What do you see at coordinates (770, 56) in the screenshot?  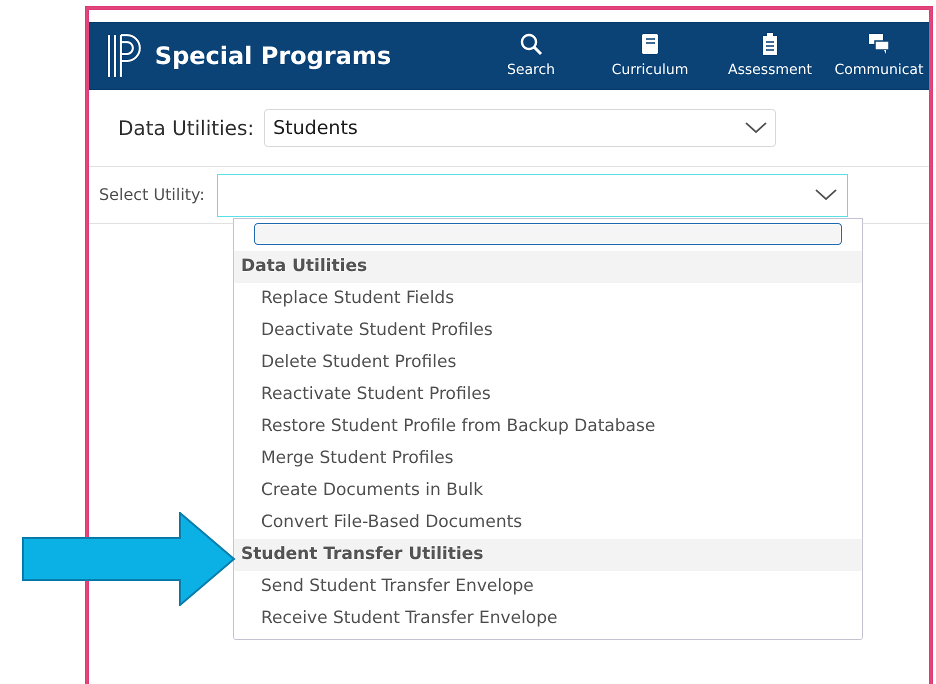 I see `nav-item: Assessment` at bounding box center [770, 56].